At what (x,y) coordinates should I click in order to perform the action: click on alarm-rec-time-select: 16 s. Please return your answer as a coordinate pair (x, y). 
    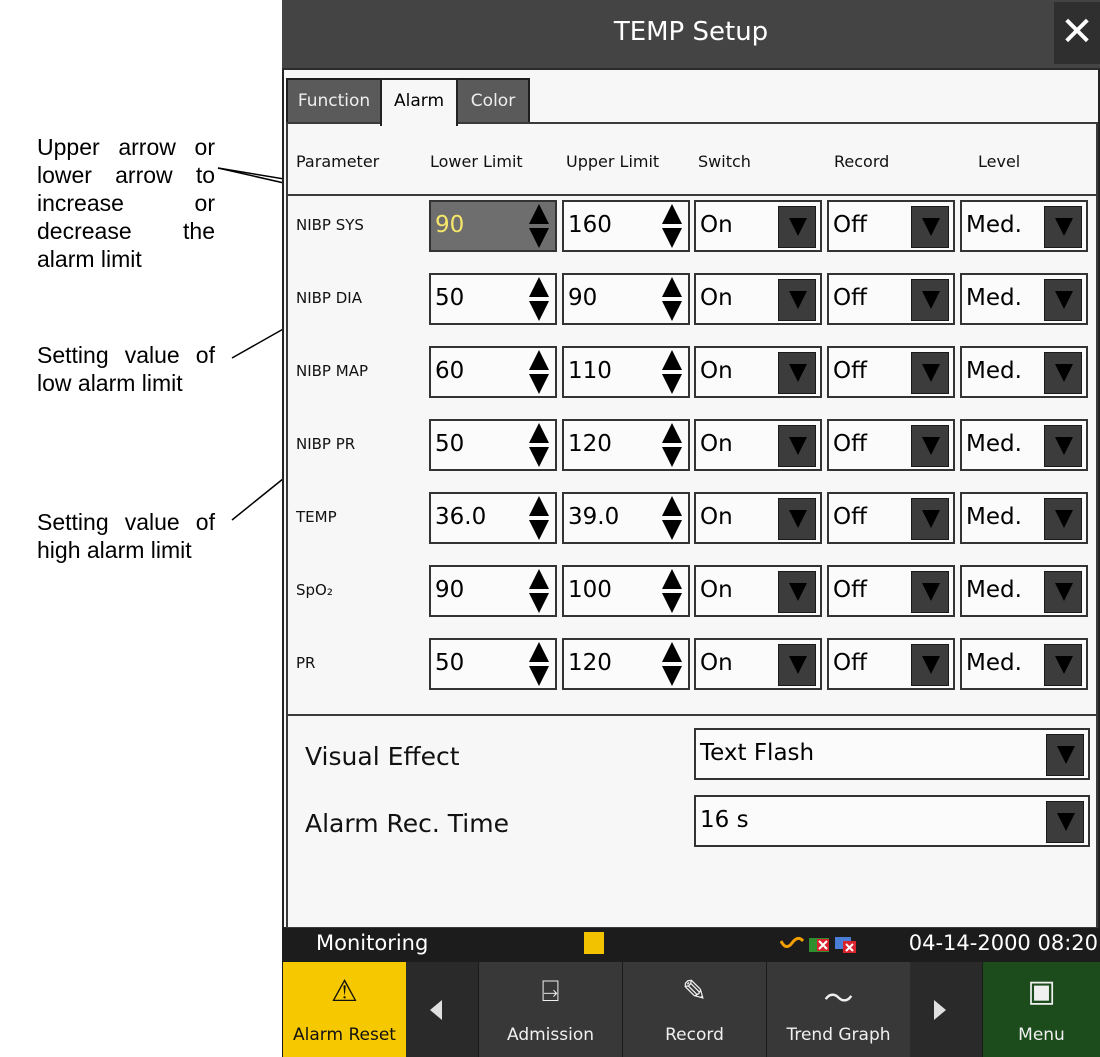
    Looking at the image, I should click on (892, 821).